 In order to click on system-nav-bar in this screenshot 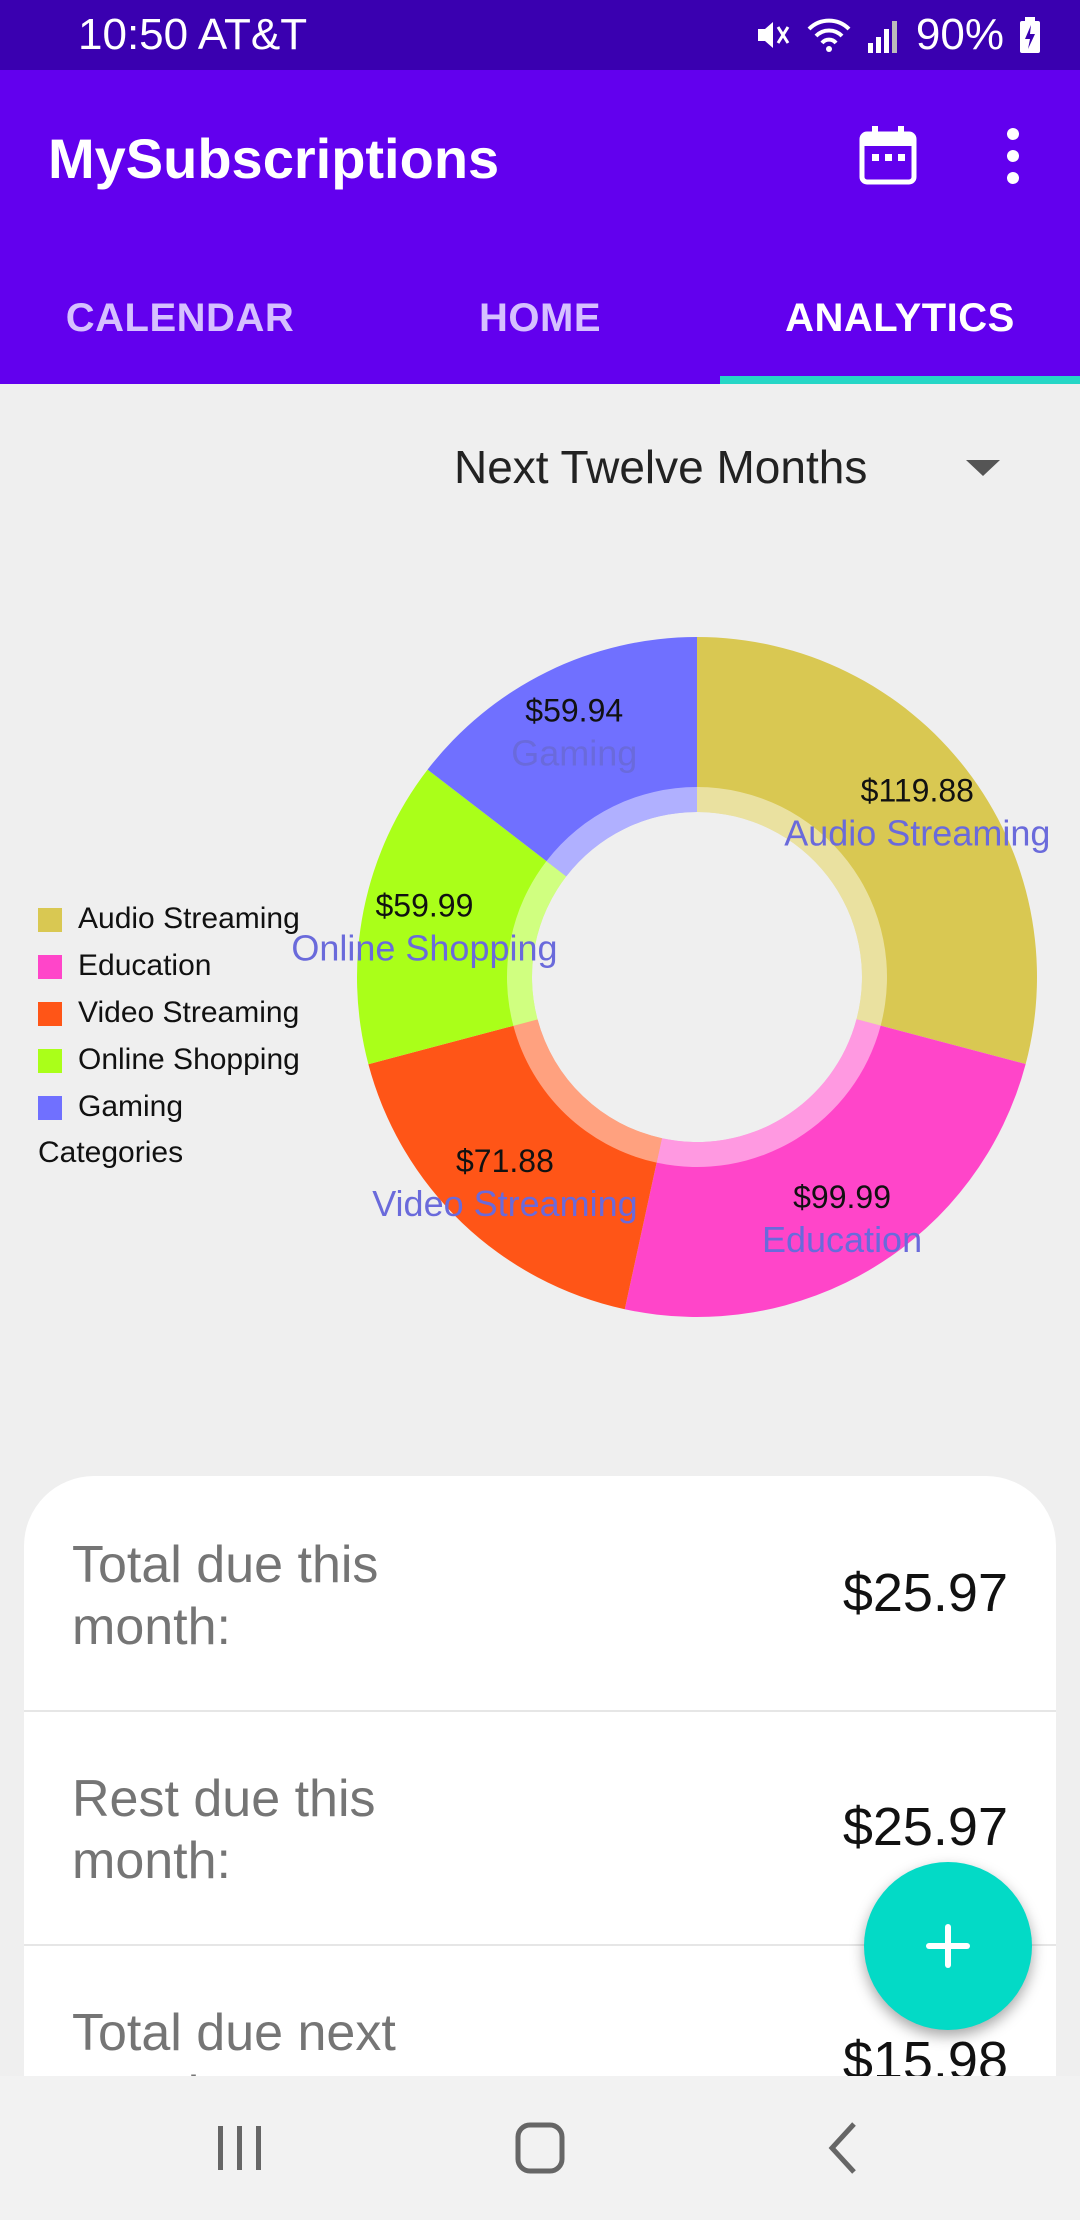, I will do `click(540, 2148)`.